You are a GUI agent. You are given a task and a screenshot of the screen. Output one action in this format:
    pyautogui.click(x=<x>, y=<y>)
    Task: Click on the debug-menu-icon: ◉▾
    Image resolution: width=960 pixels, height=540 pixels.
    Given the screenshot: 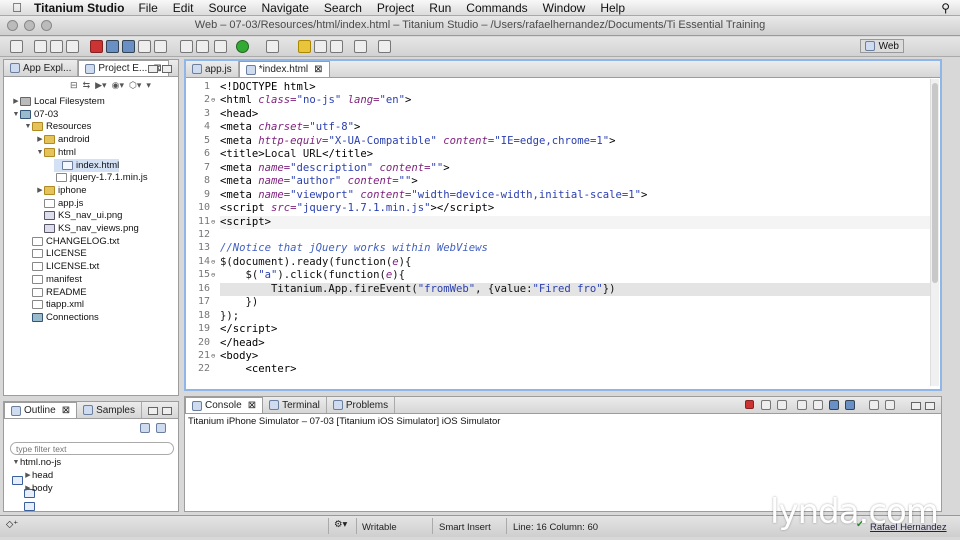 What is the action you would take?
    pyautogui.click(x=118, y=85)
    